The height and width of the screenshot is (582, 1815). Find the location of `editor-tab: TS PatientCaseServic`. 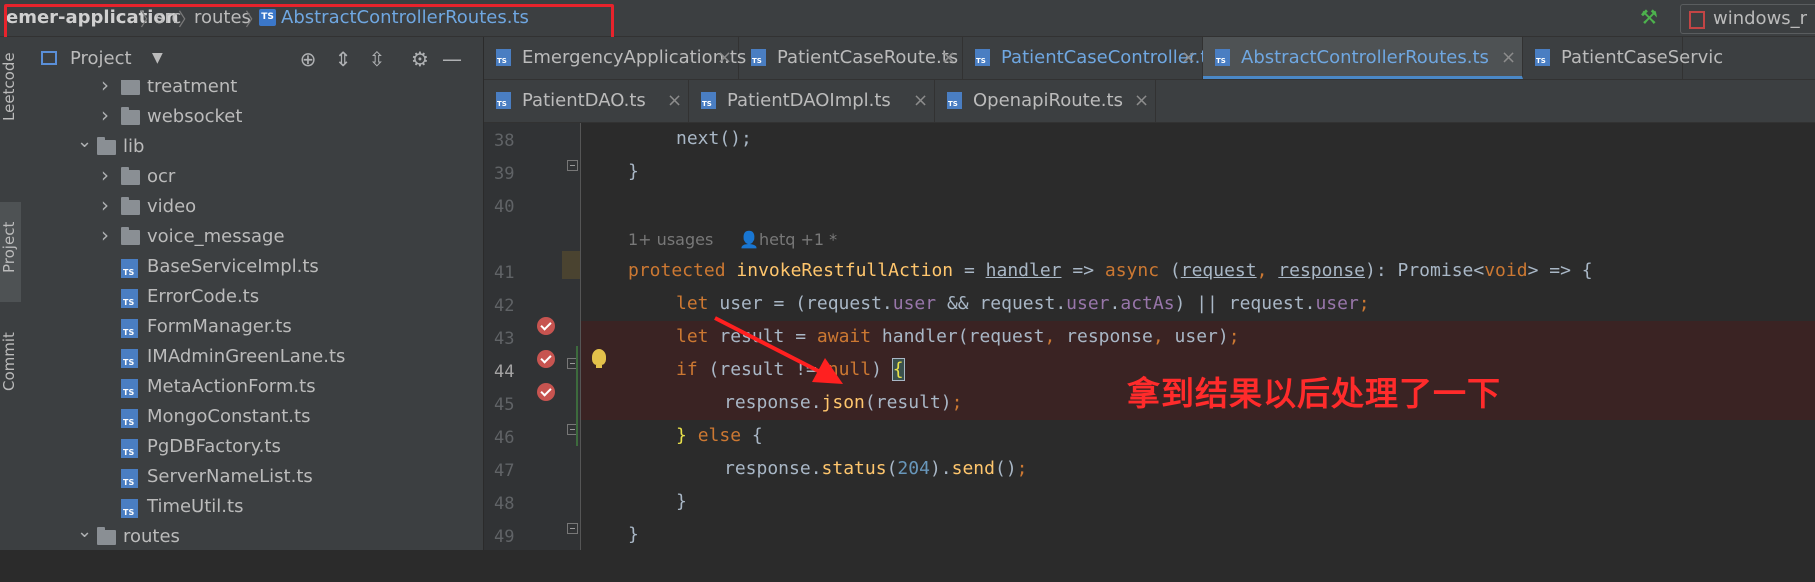

editor-tab: TS PatientCaseServic is located at coordinates (1623, 58).